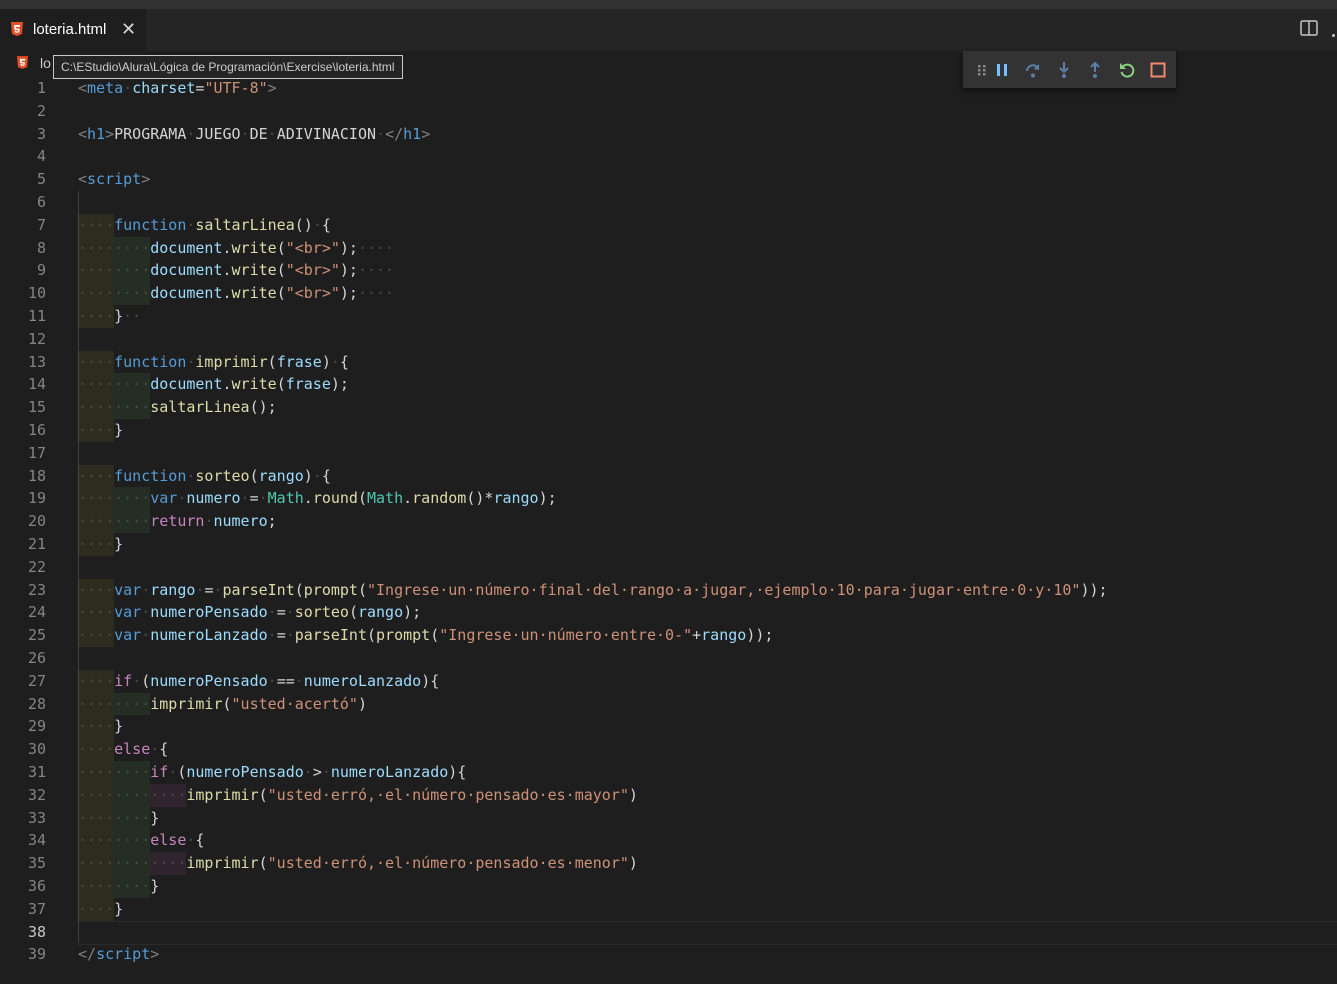  What do you see at coordinates (96, 133) in the screenshot?
I see `code-token: h1` at bounding box center [96, 133].